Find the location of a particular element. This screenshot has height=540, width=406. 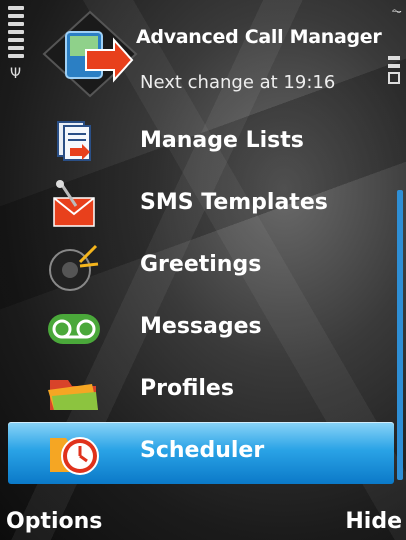

menu-item-label: SMS Templates is located at coordinates (234, 202).